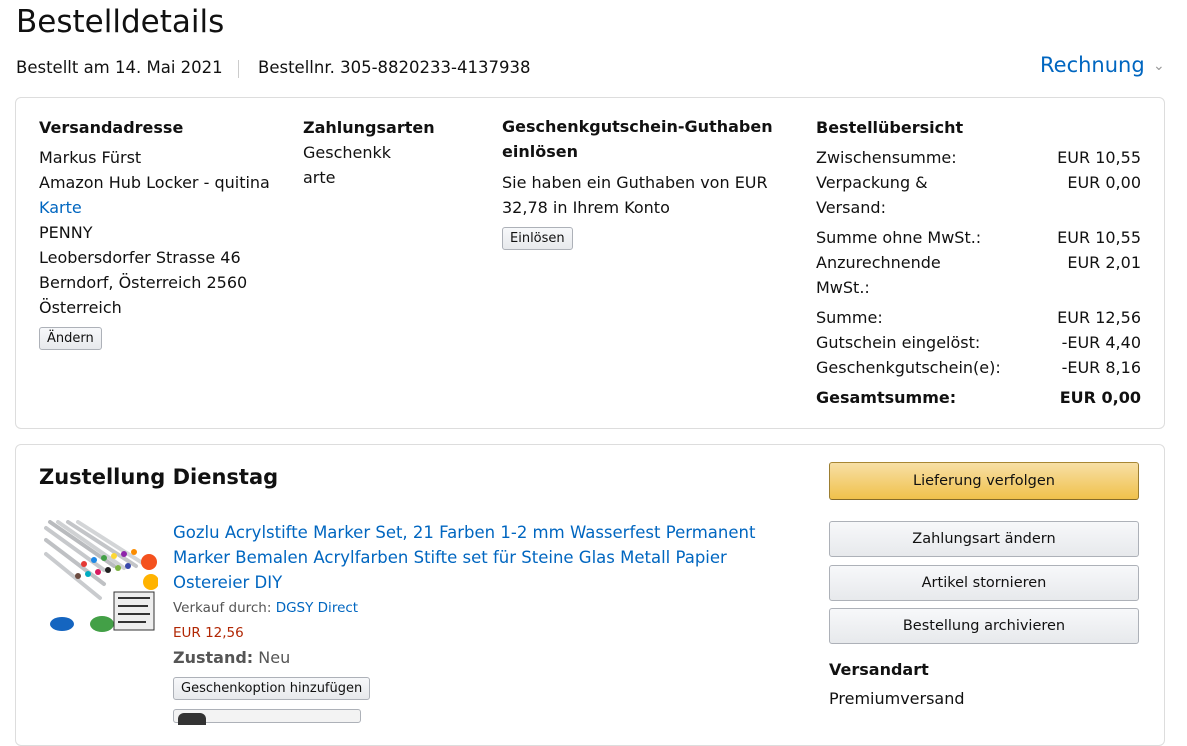 Image resolution: width=1187 pixels, height=746 pixels. I want to click on summary-value: -EUR 8,16, so click(1101, 367).